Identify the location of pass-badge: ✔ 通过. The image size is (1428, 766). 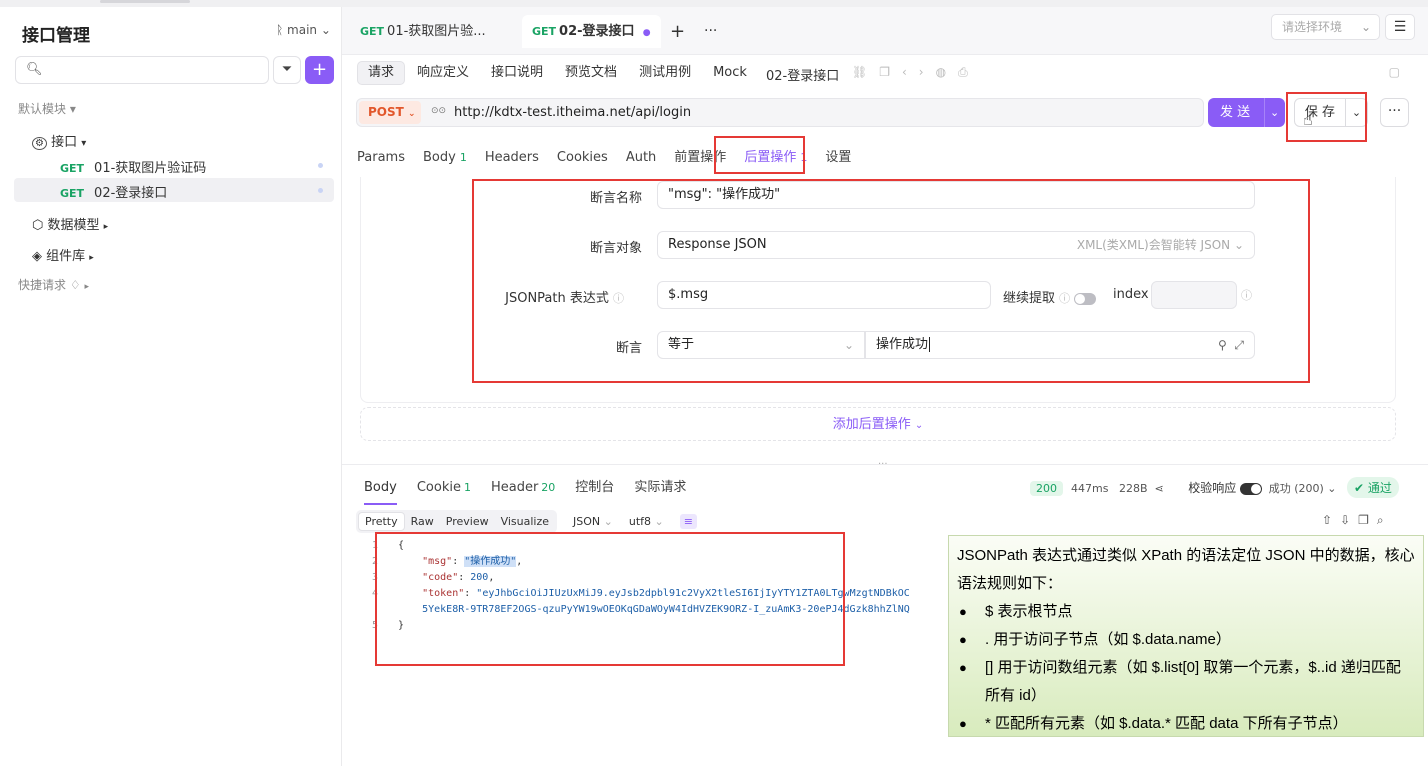
(1373, 487).